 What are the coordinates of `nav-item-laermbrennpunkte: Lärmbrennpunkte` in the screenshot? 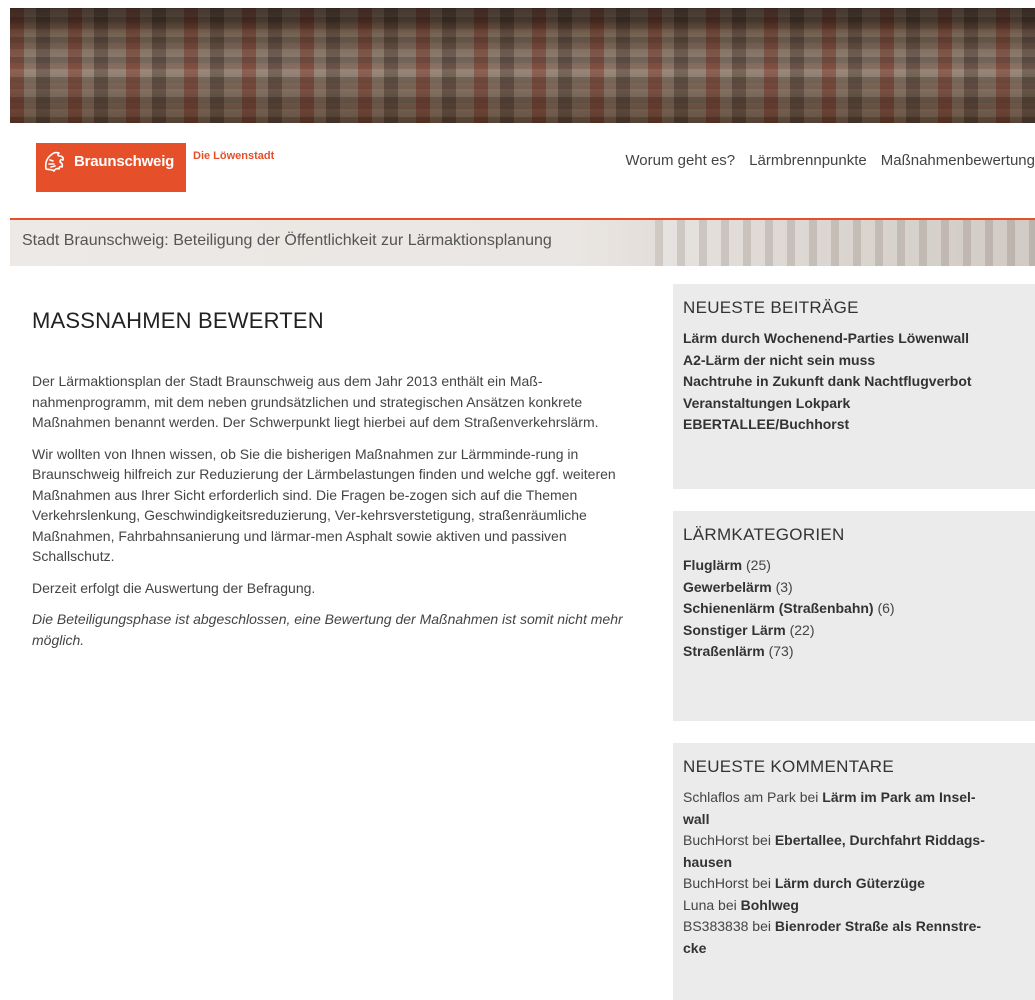 It's located at (808, 160).